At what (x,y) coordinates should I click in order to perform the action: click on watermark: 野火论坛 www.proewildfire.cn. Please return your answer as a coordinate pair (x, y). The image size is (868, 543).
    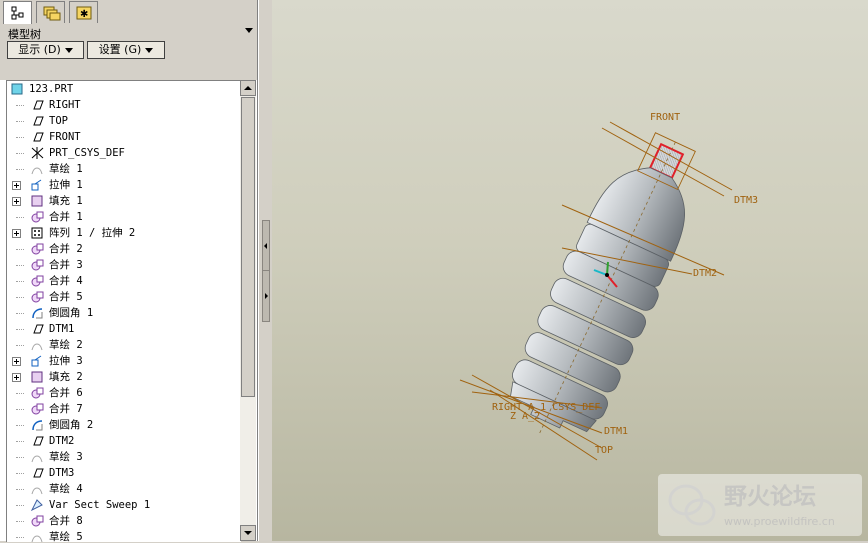
    Looking at the image, I should click on (760, 505).